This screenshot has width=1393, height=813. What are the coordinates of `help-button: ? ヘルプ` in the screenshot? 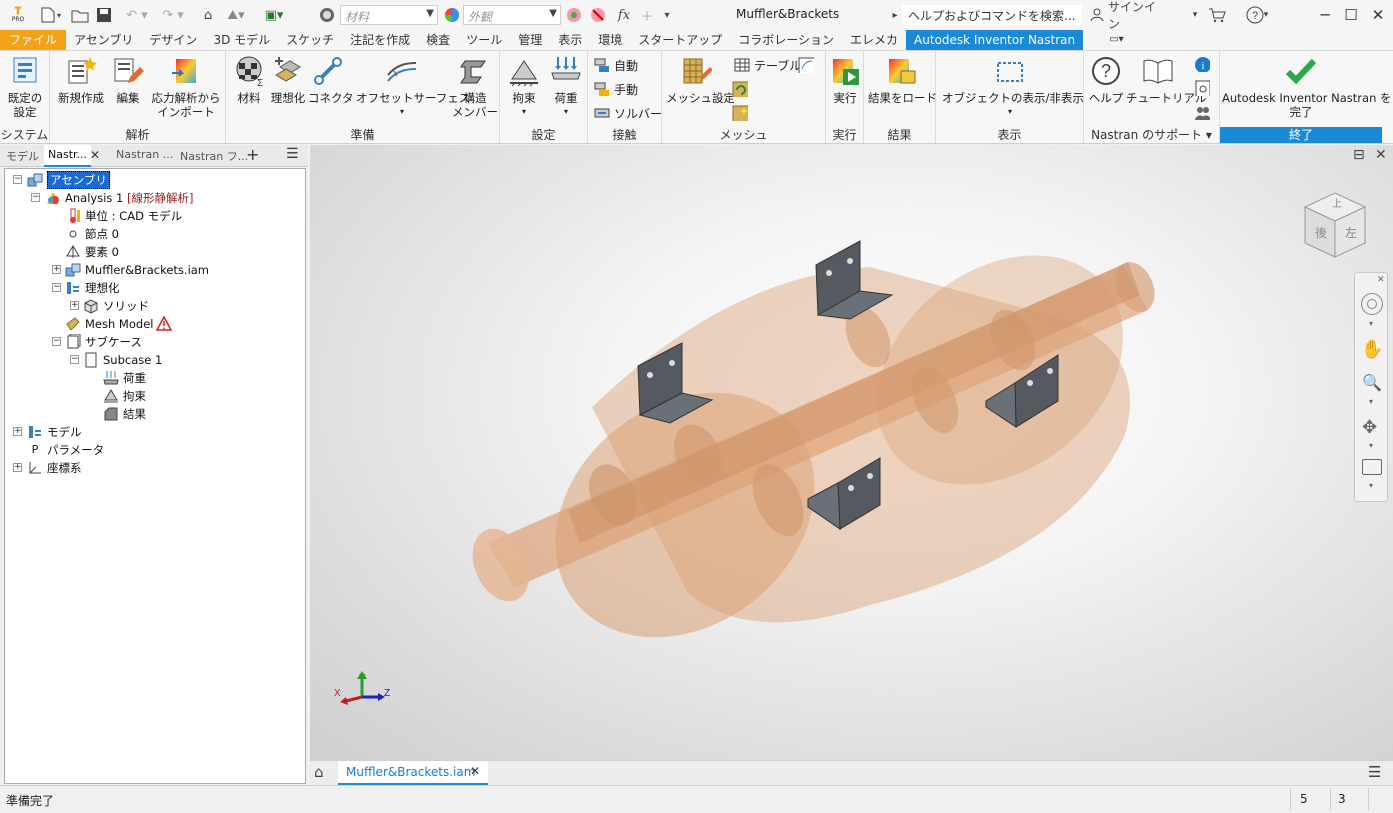 It's located at (1106, 80).